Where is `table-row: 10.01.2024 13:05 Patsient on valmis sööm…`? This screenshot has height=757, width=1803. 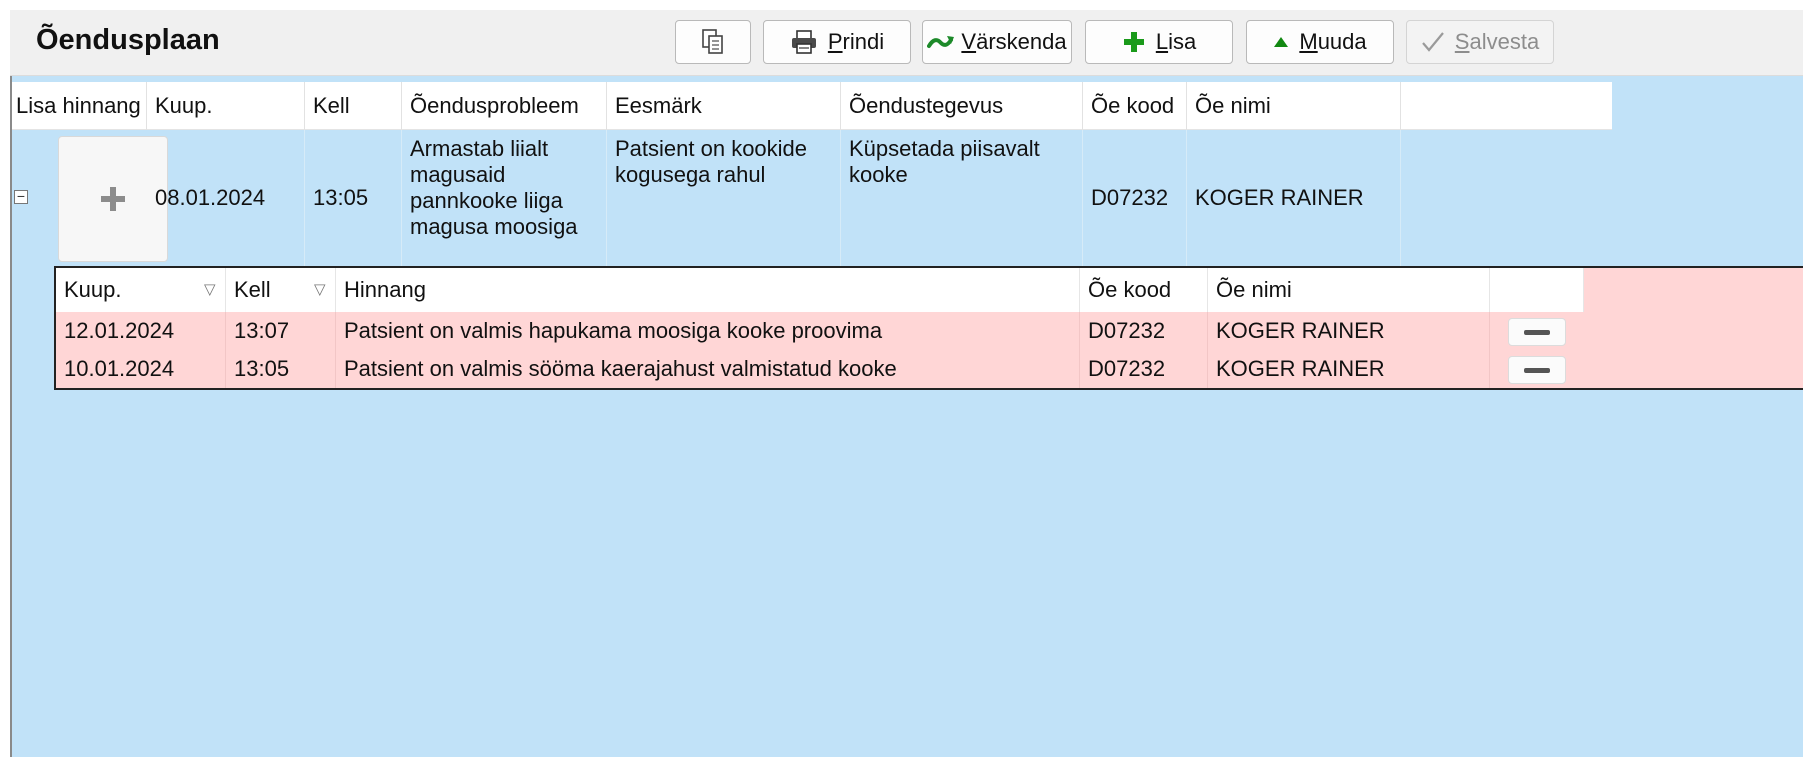 table-row: 10.01.2024 13:05 Patsient on valmis sööm… is located at coordinates (820, 369).